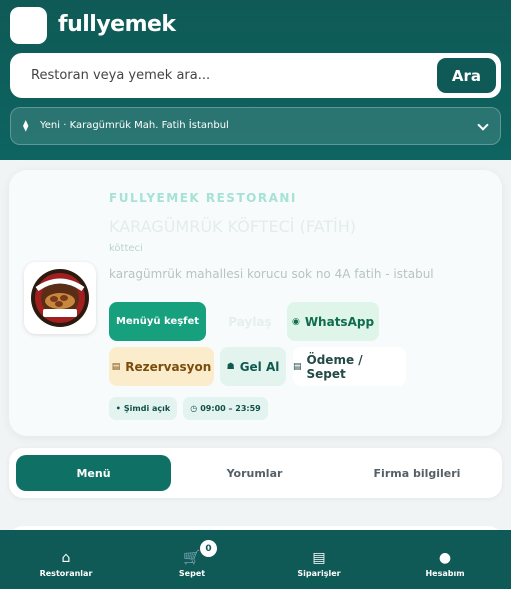  I want to click on hours-badge: ◷ 09:00 – 23:59, so click(225, 408).